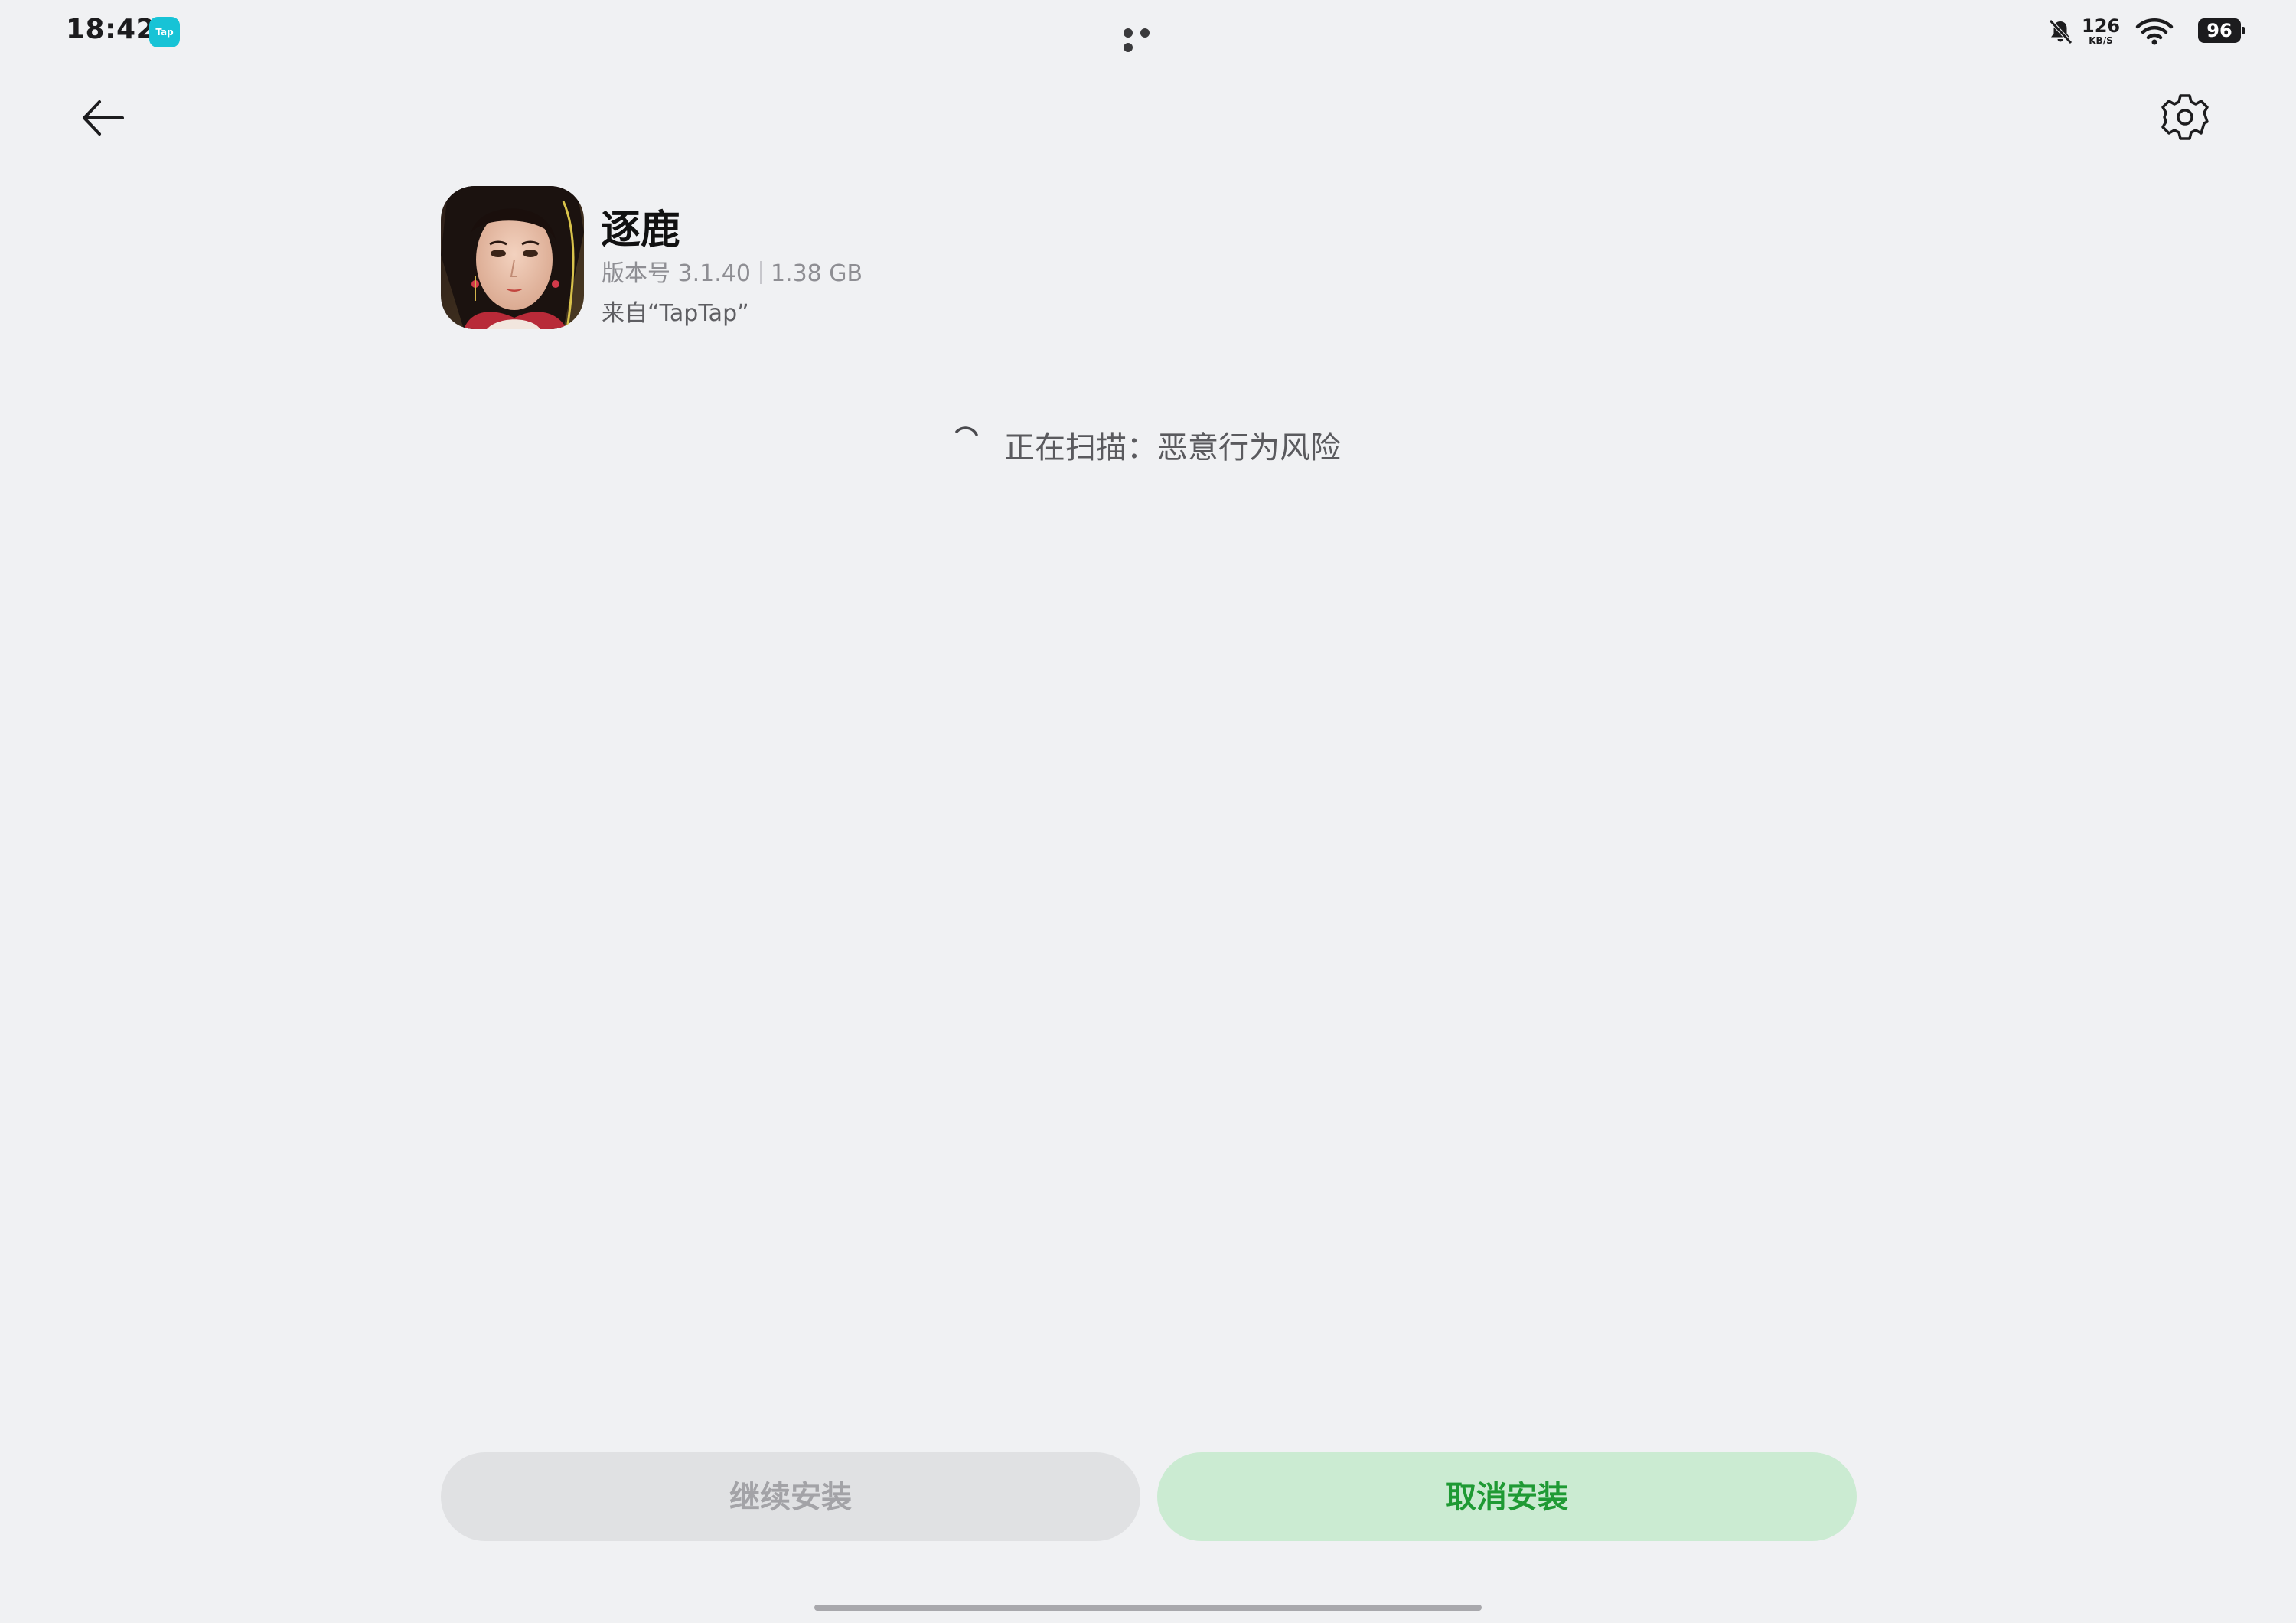 Image resolution: width=2296 pixels, height=1623 pixels. Describe the element at coordinates (111, 29) in the screenshot. I see `status-time: 18:42` at that location.